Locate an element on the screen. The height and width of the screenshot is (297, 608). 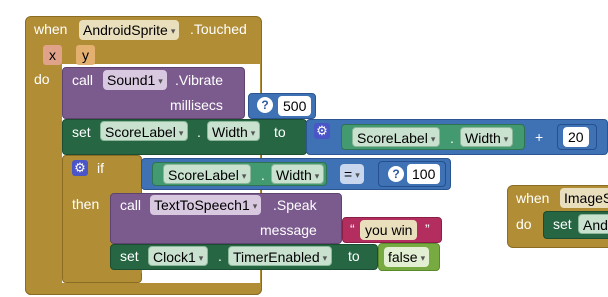
set-width-property-dropdown: Width ▾ is located at coordinates (234, 131).